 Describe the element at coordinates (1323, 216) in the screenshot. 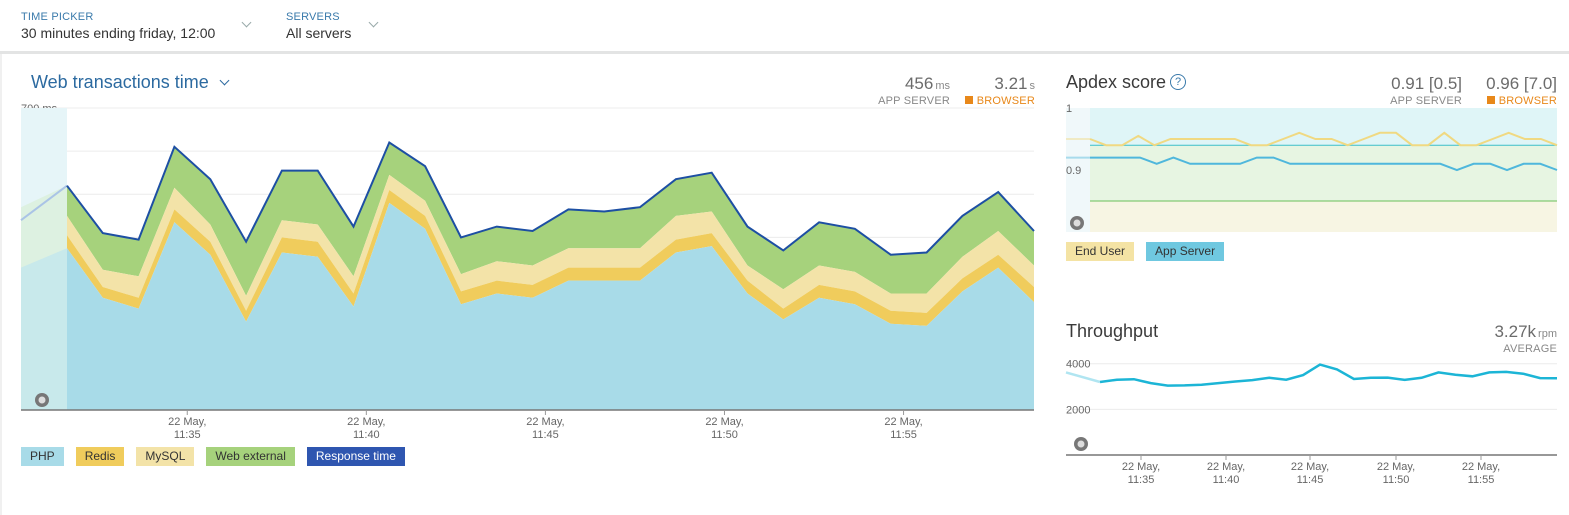

I see `band-fair` at that location.